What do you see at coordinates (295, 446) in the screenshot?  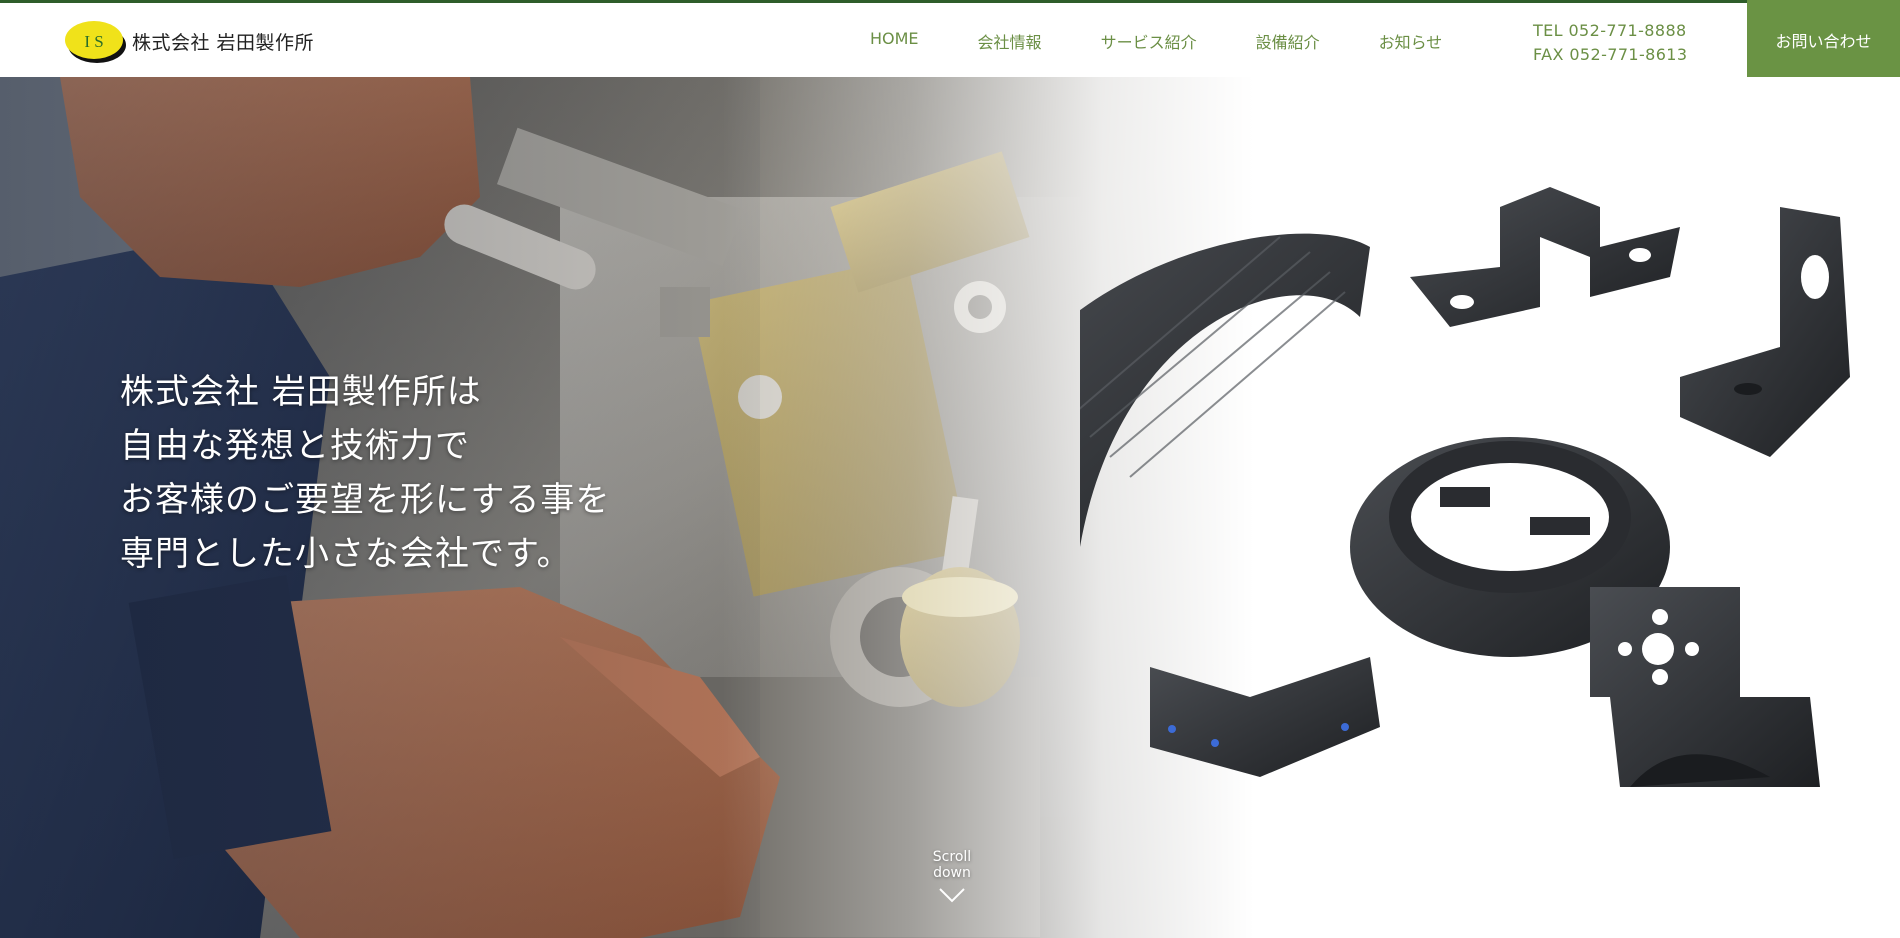 I see `tagline-line-2: 自由な発想と技術力で` at bounding box center [295, 446].